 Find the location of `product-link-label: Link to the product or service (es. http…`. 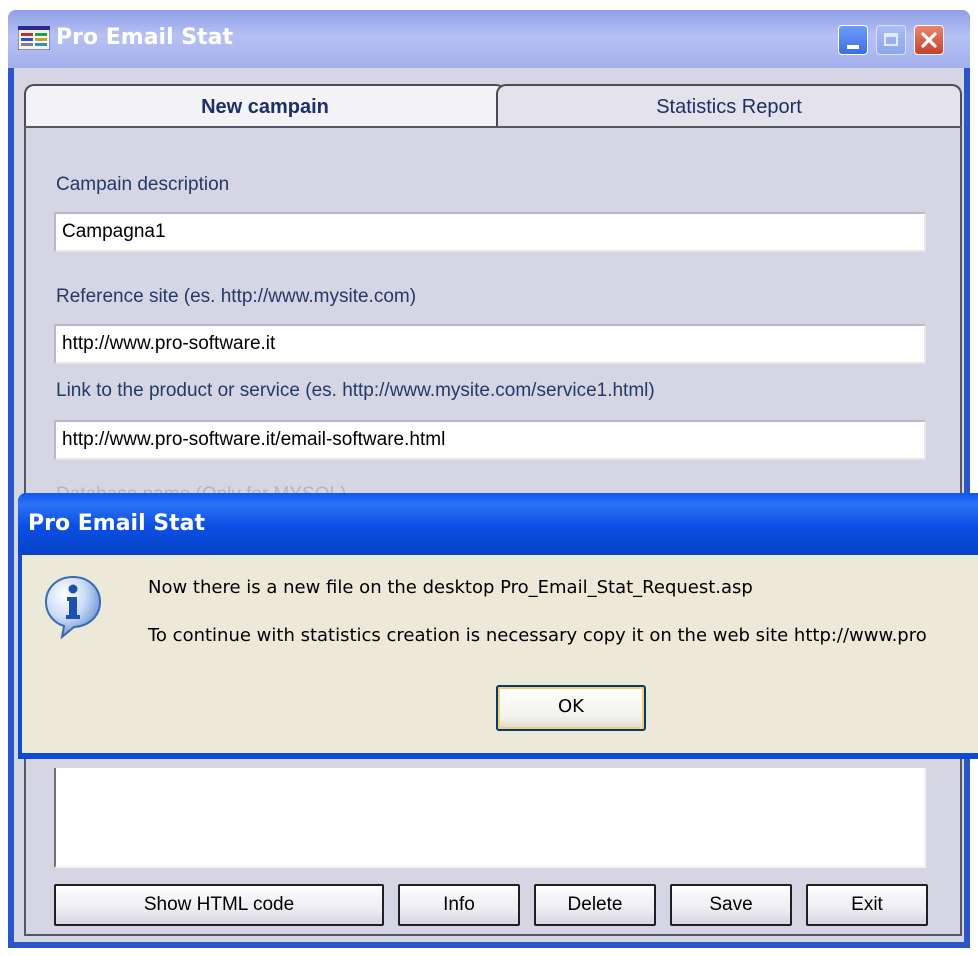

product-link-label: Link to the product or service (es. http… is located at coordinates (355, 390).